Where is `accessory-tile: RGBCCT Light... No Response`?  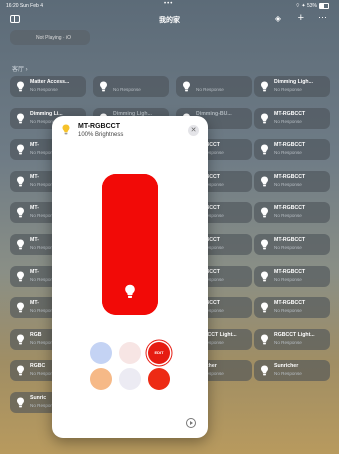 accessory-tile: RGBCCT Light... No Response is located at coordinates (292, 339).